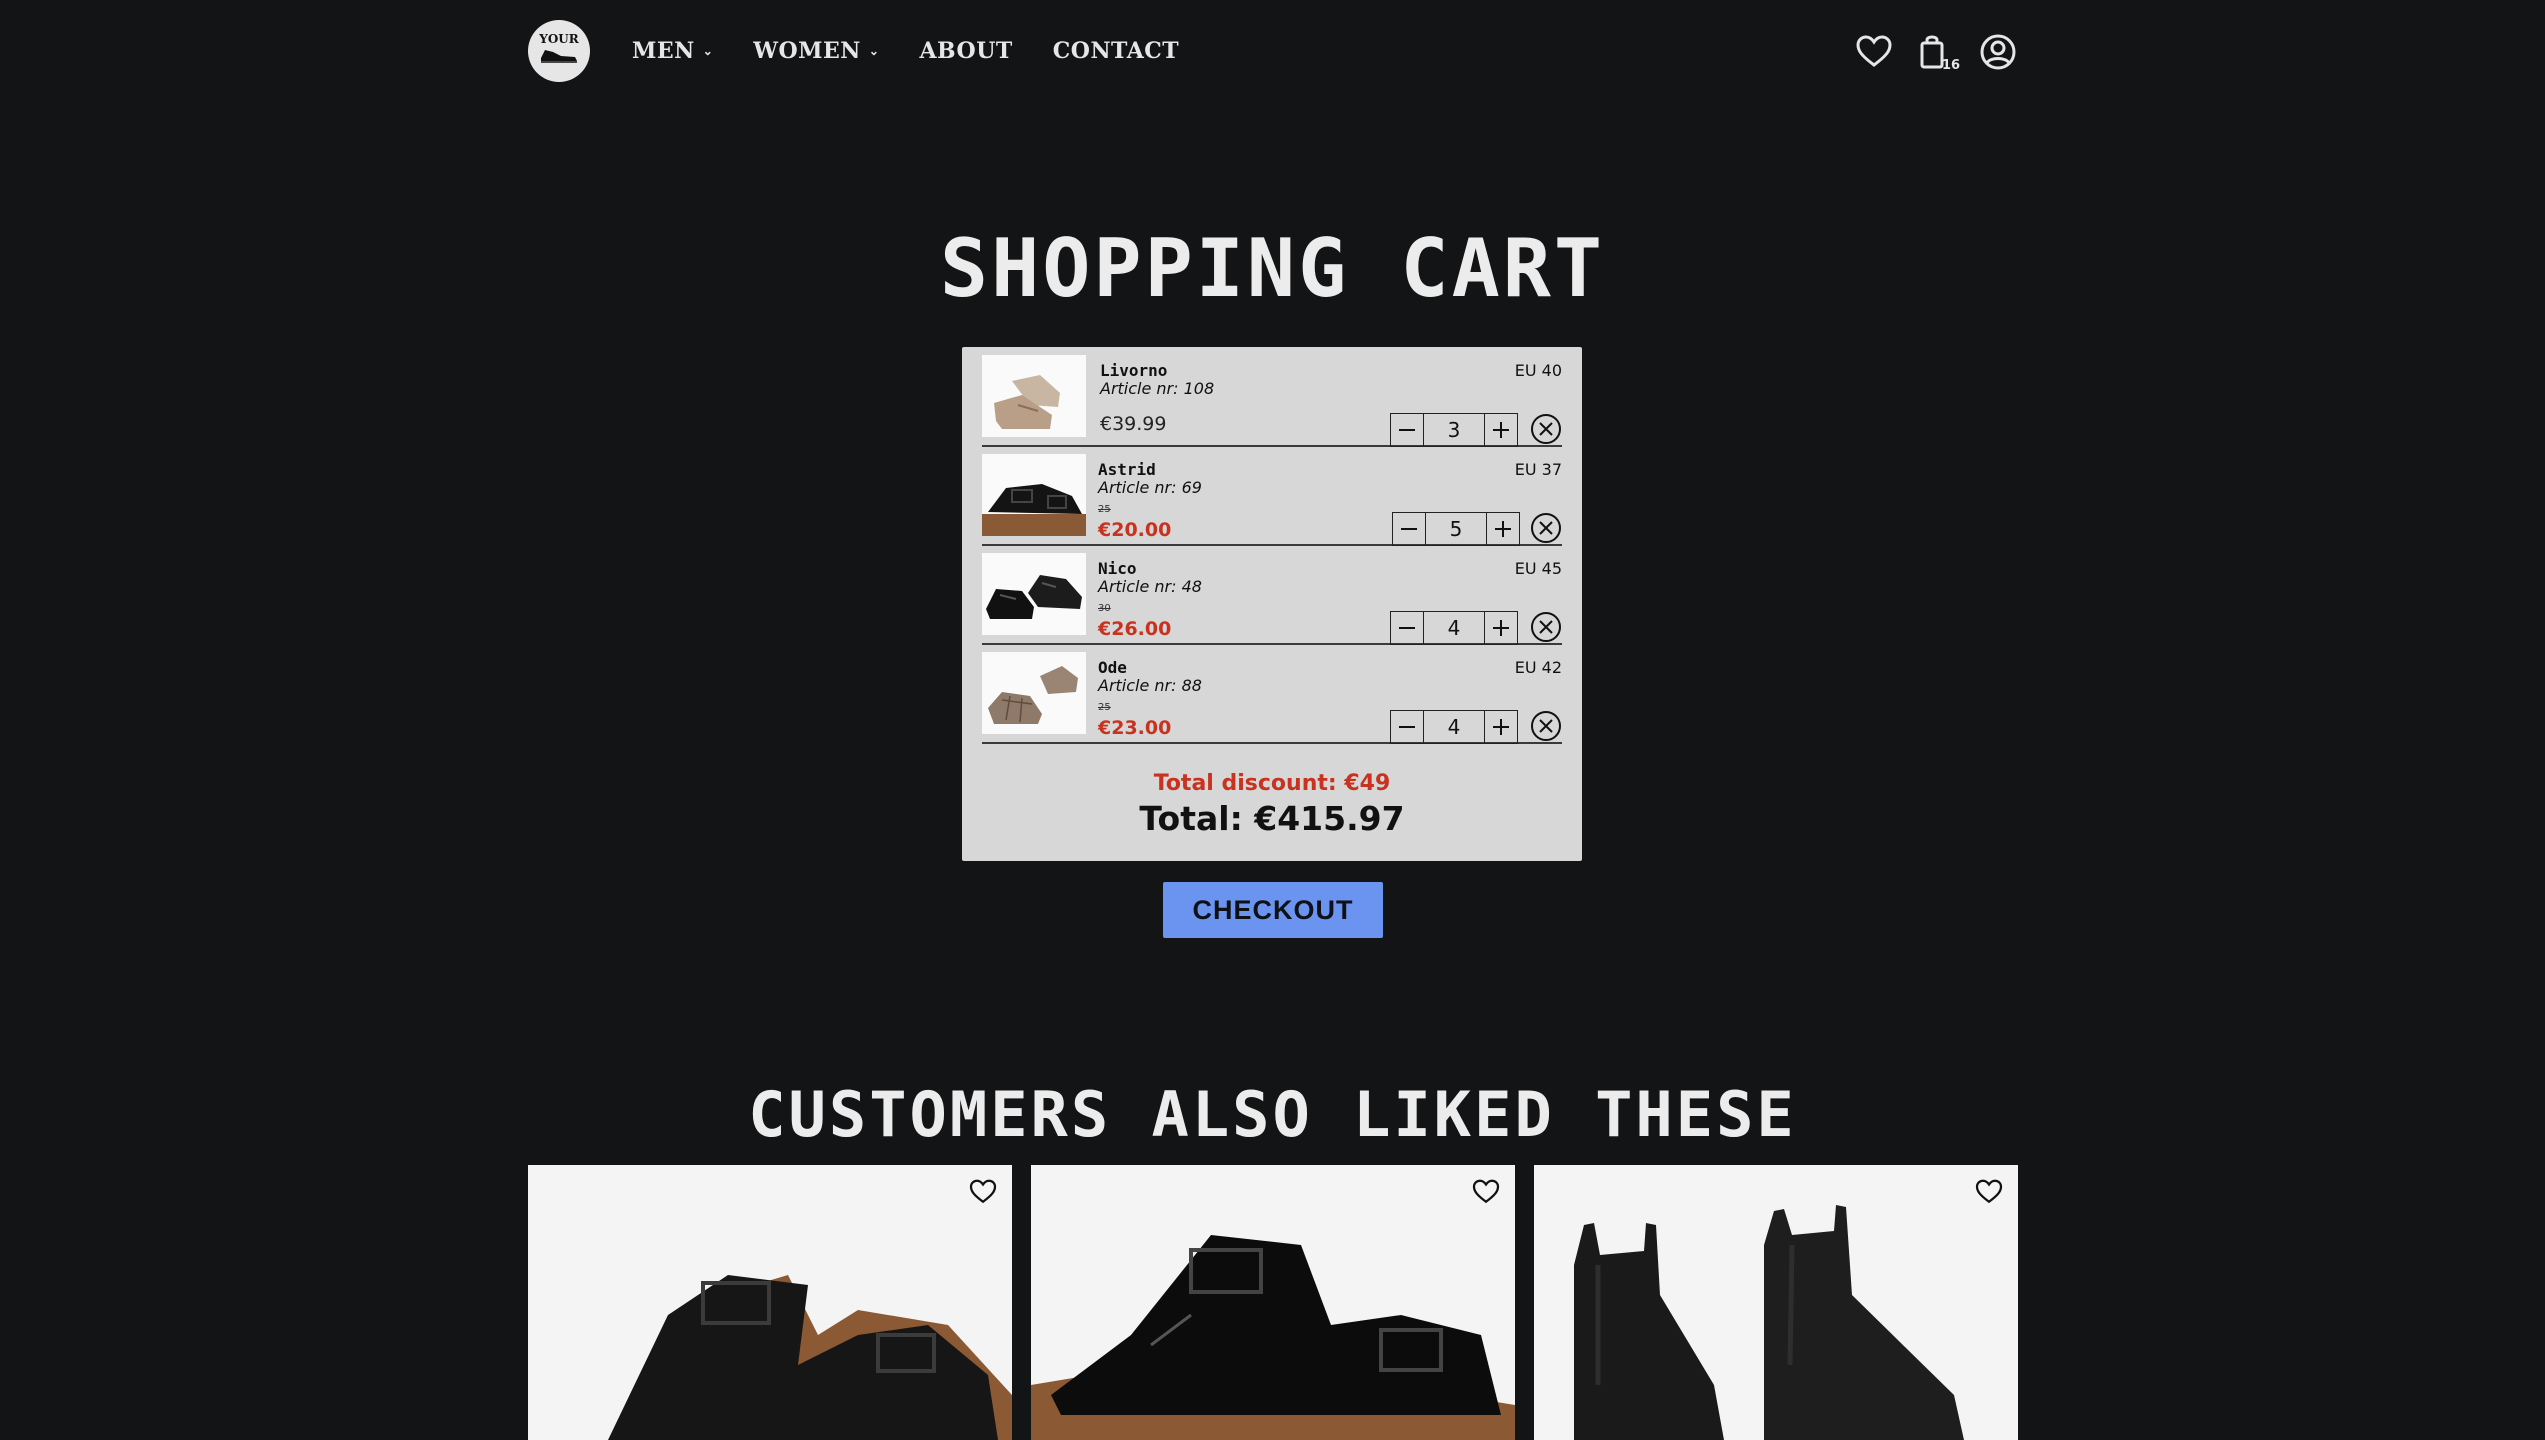 This screenshot has width=2545, height=1440. Describe the element at coordinates (1157, 388) in the screenshot. I see `article-number: Article nr: 108` at that location.